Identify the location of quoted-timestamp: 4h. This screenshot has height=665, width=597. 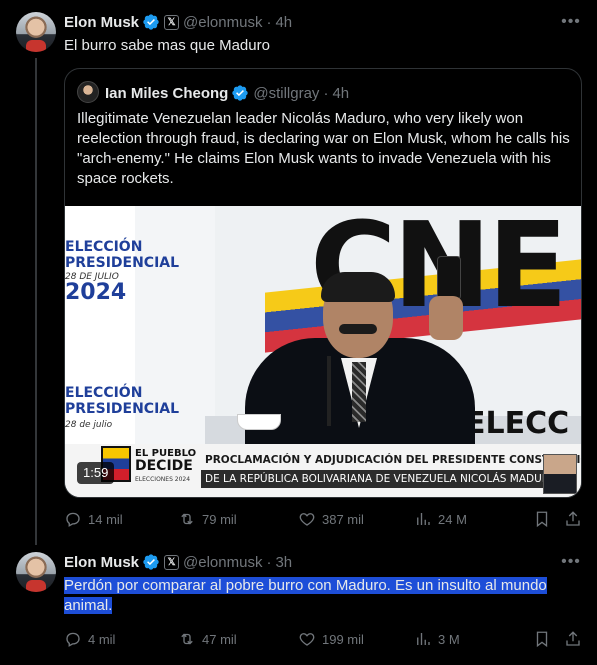
(340, 93).